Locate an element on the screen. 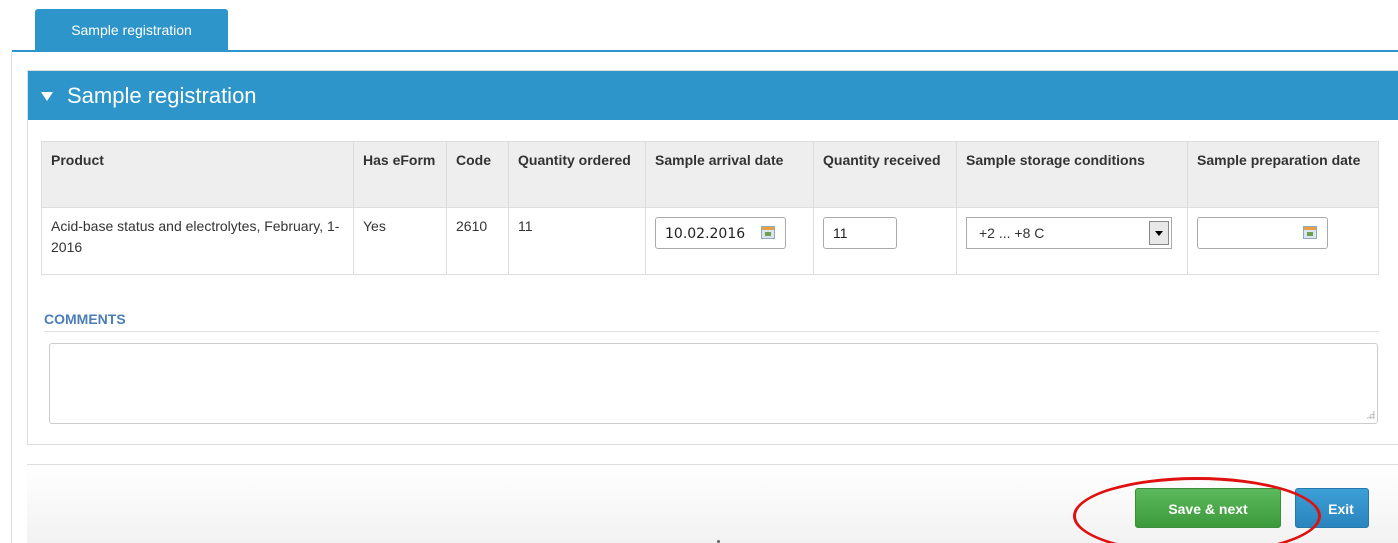 This screenshot has height=543, width=1398. storage-conditions-value: +2 ... +8 C is located at coordinates (1012, 233).